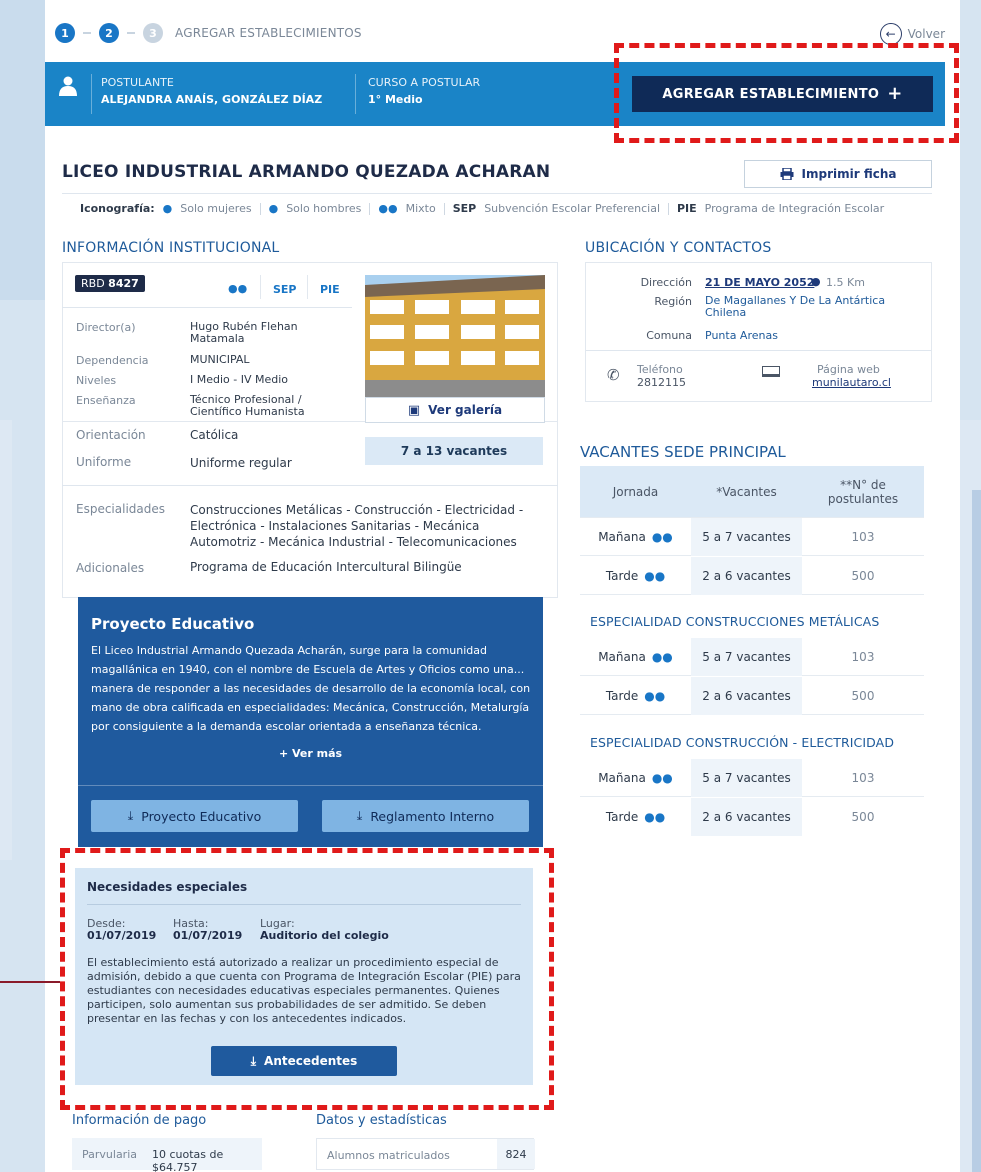 This screenshot has height=1172, width=981. What do you see at coordinates (239, 379) in the screenshot?
I see `levels-value: I Medio - IV Medio` at bounding box center [239, 379].